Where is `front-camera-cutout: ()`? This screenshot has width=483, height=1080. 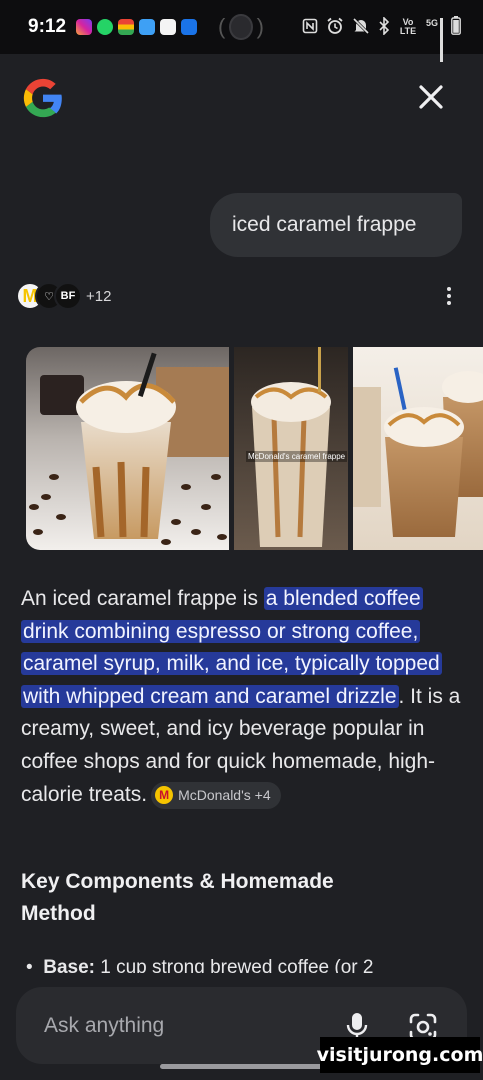 front-camera-cutout: () is located at coordinates (241, 27).